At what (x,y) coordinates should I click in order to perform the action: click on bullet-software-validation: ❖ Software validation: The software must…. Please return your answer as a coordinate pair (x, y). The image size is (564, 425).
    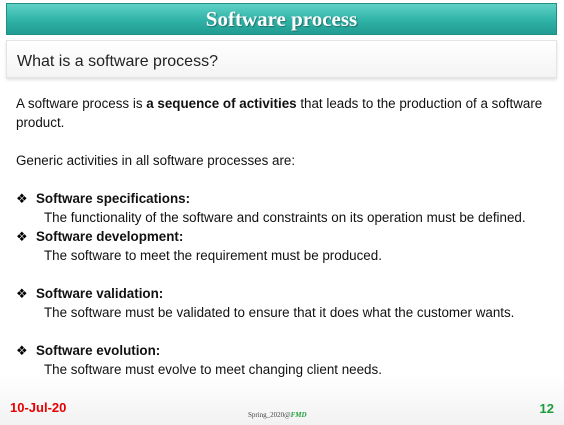
    Looking at the image, I should click on (287, 303).